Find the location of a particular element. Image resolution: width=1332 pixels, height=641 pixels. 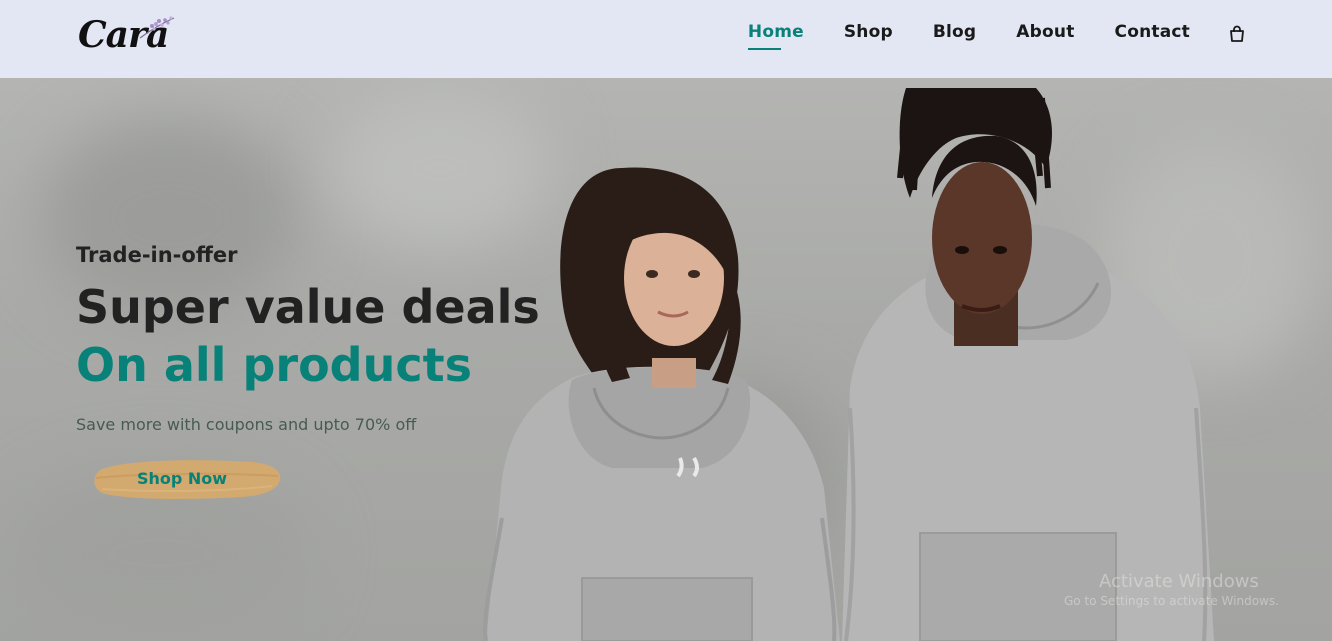

shop-now-button: Shop Now is located at coordinates (188, 479).